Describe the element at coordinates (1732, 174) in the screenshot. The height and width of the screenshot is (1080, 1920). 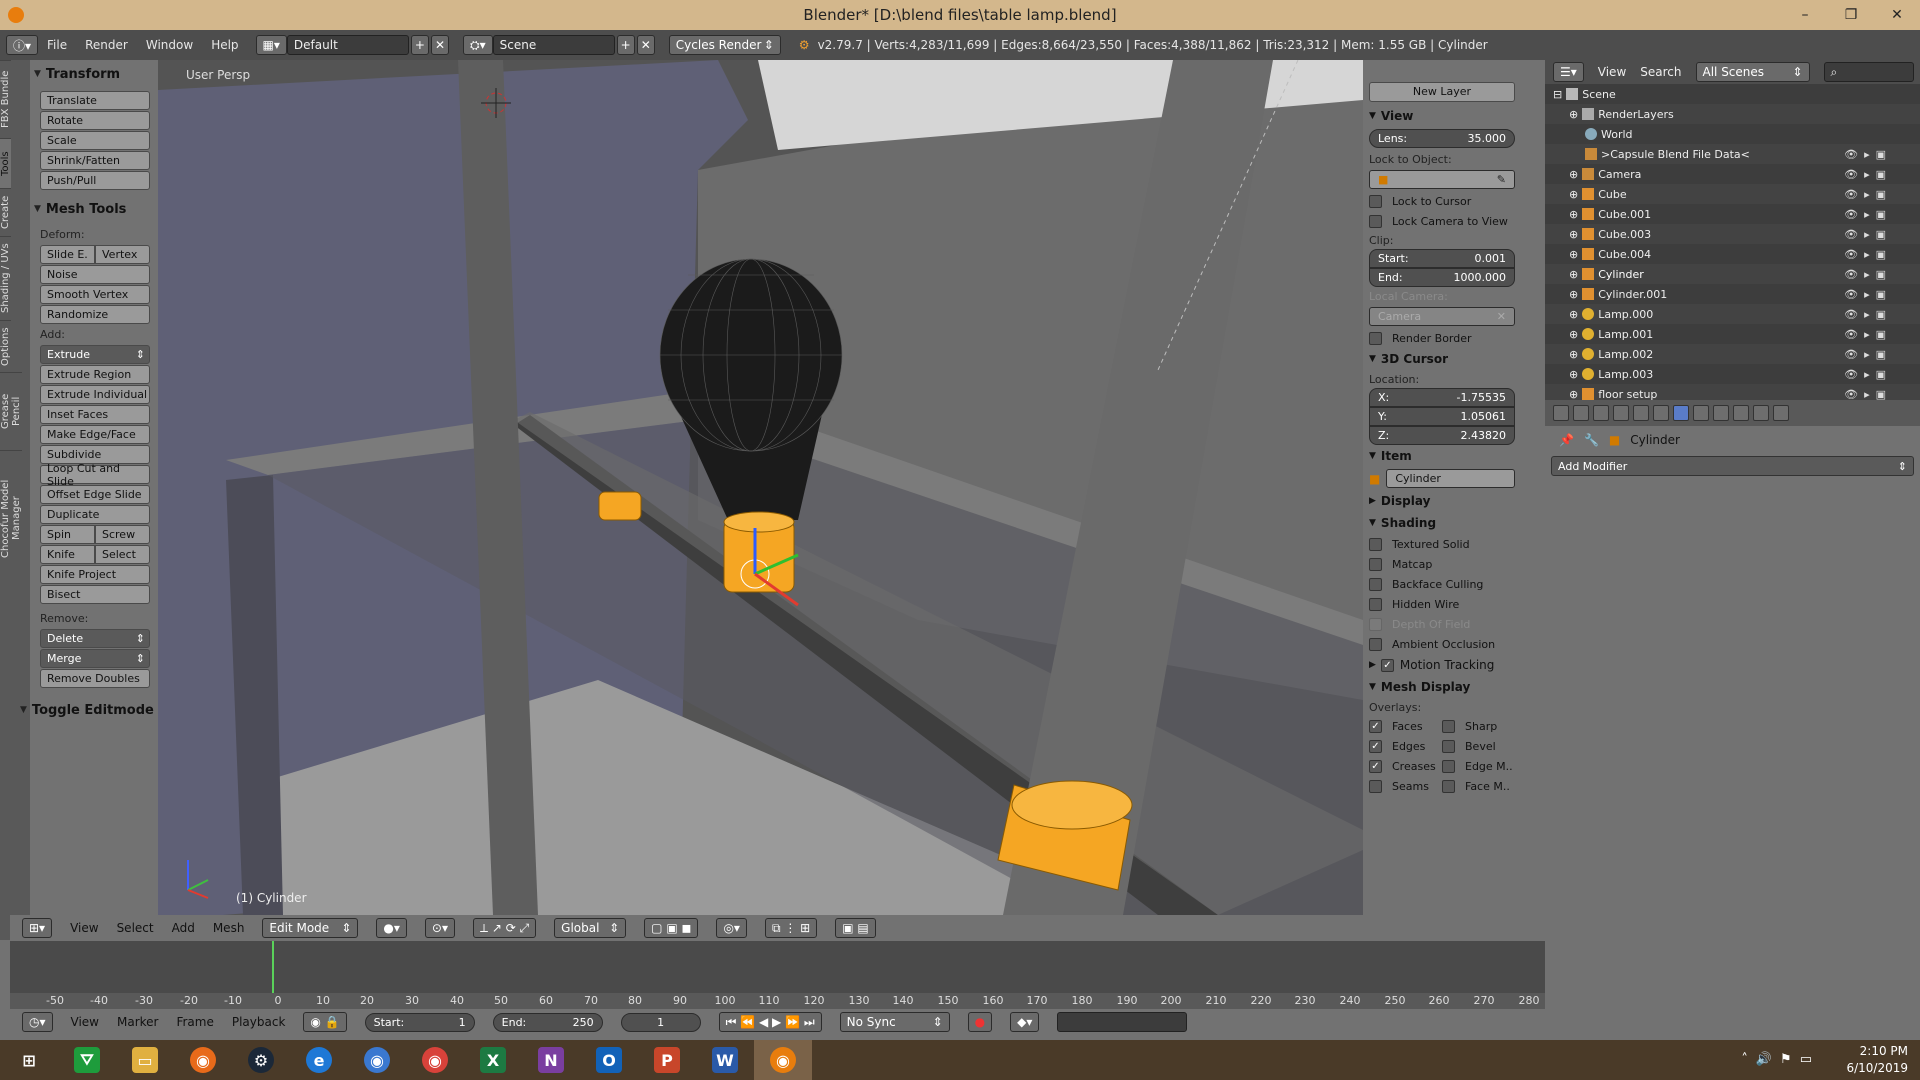
I see `outliner-row-camera: ⊕ Camera 👁▸▣` at that location.